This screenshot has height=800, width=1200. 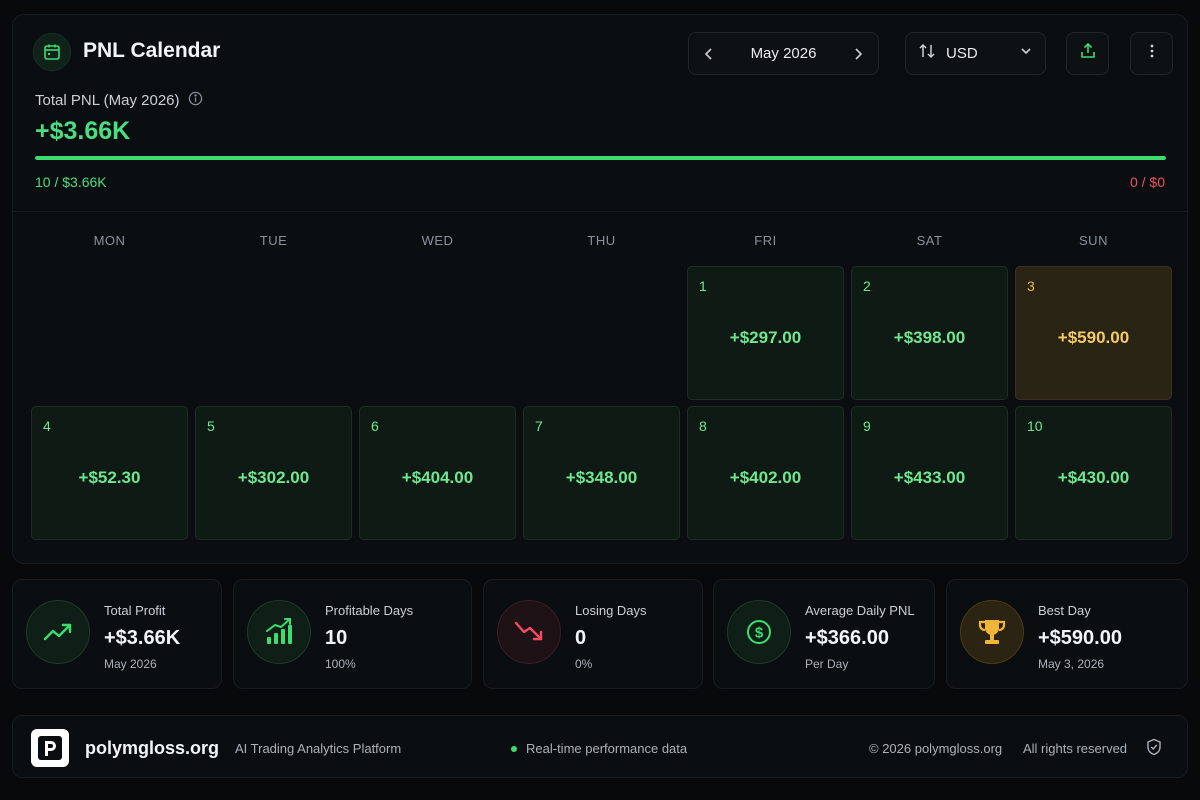 I want to click on stat-card-total-profit: Total Profit +$3.66K May 2026, so click(x=117, y=634).